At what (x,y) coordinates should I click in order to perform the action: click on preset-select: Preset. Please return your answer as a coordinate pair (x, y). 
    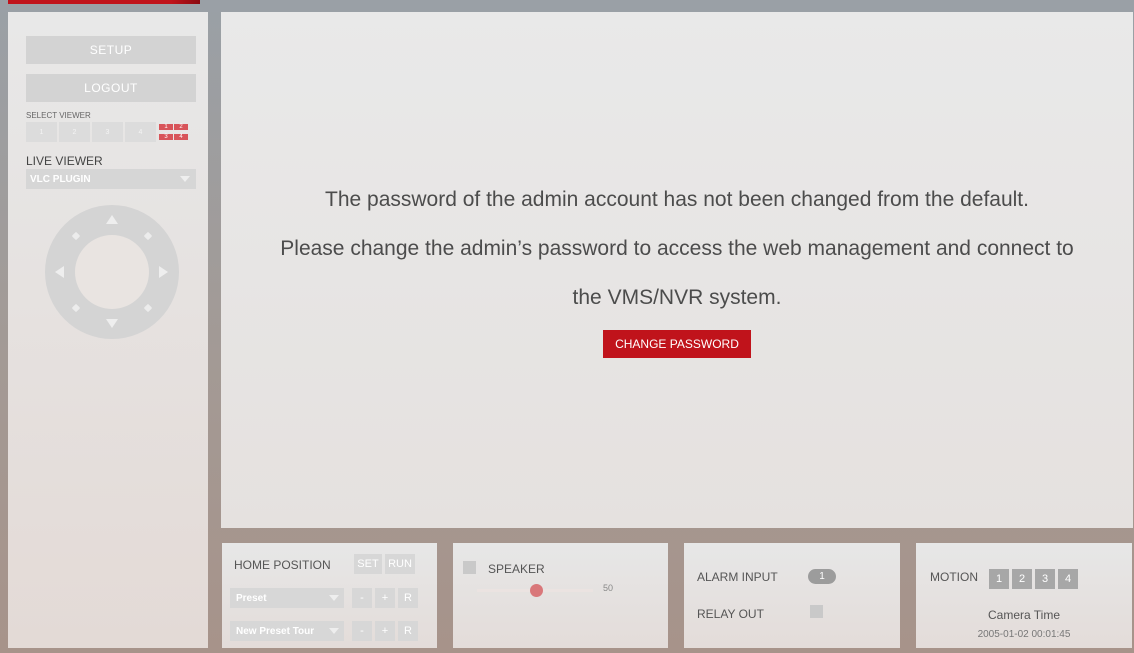
    Looking at the image, I should click on (287, 598).